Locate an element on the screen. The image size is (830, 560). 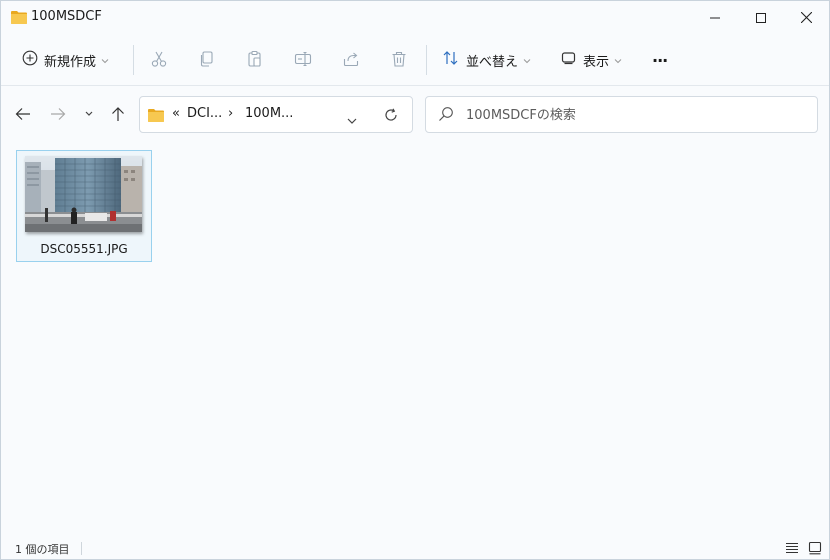
sort-button: 並べ替え is located at coordinates (486, 60).